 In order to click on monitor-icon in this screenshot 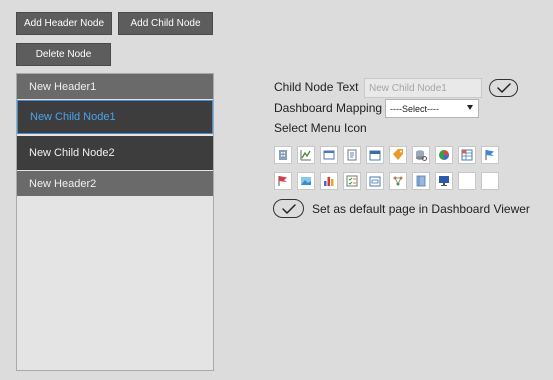, I will do `click(444, 181)`.